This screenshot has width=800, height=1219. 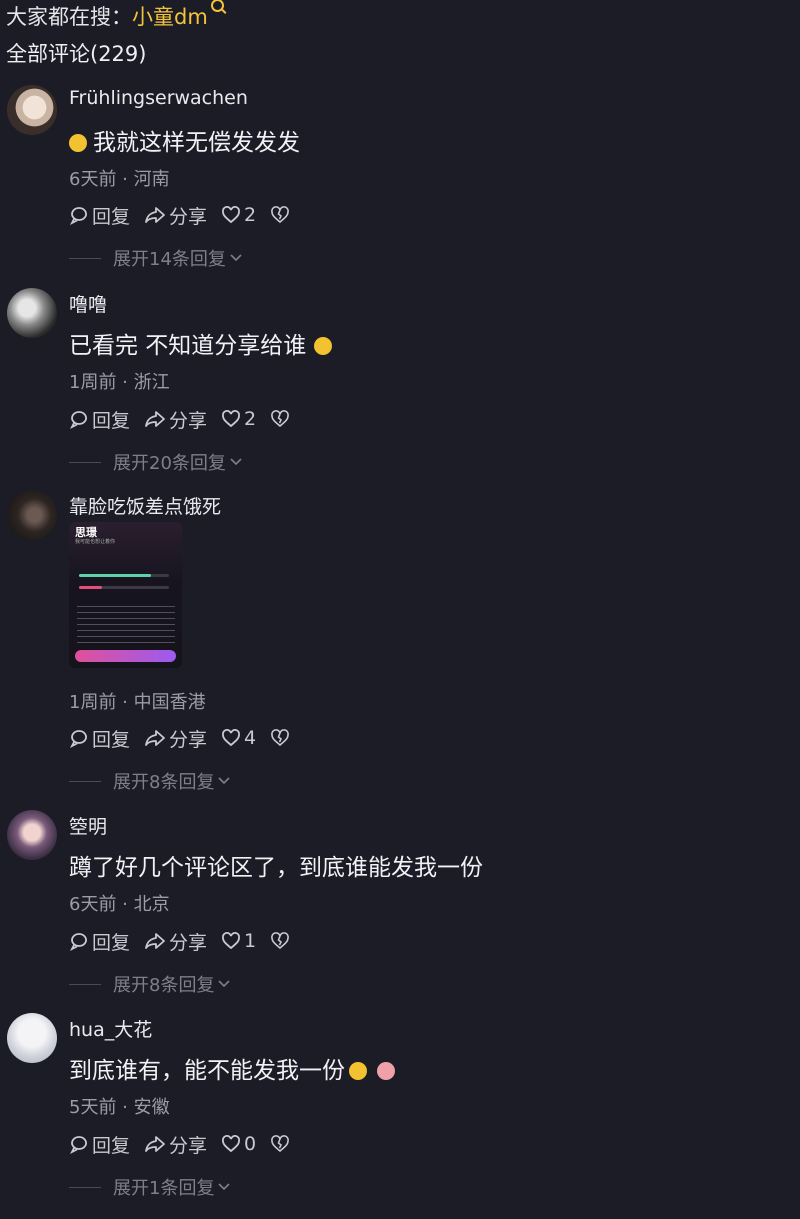 What do you see at coordinates (358, 1071) in the screenshot?
I see `crying-emoji-icon` at bounding box center [358, 1071].